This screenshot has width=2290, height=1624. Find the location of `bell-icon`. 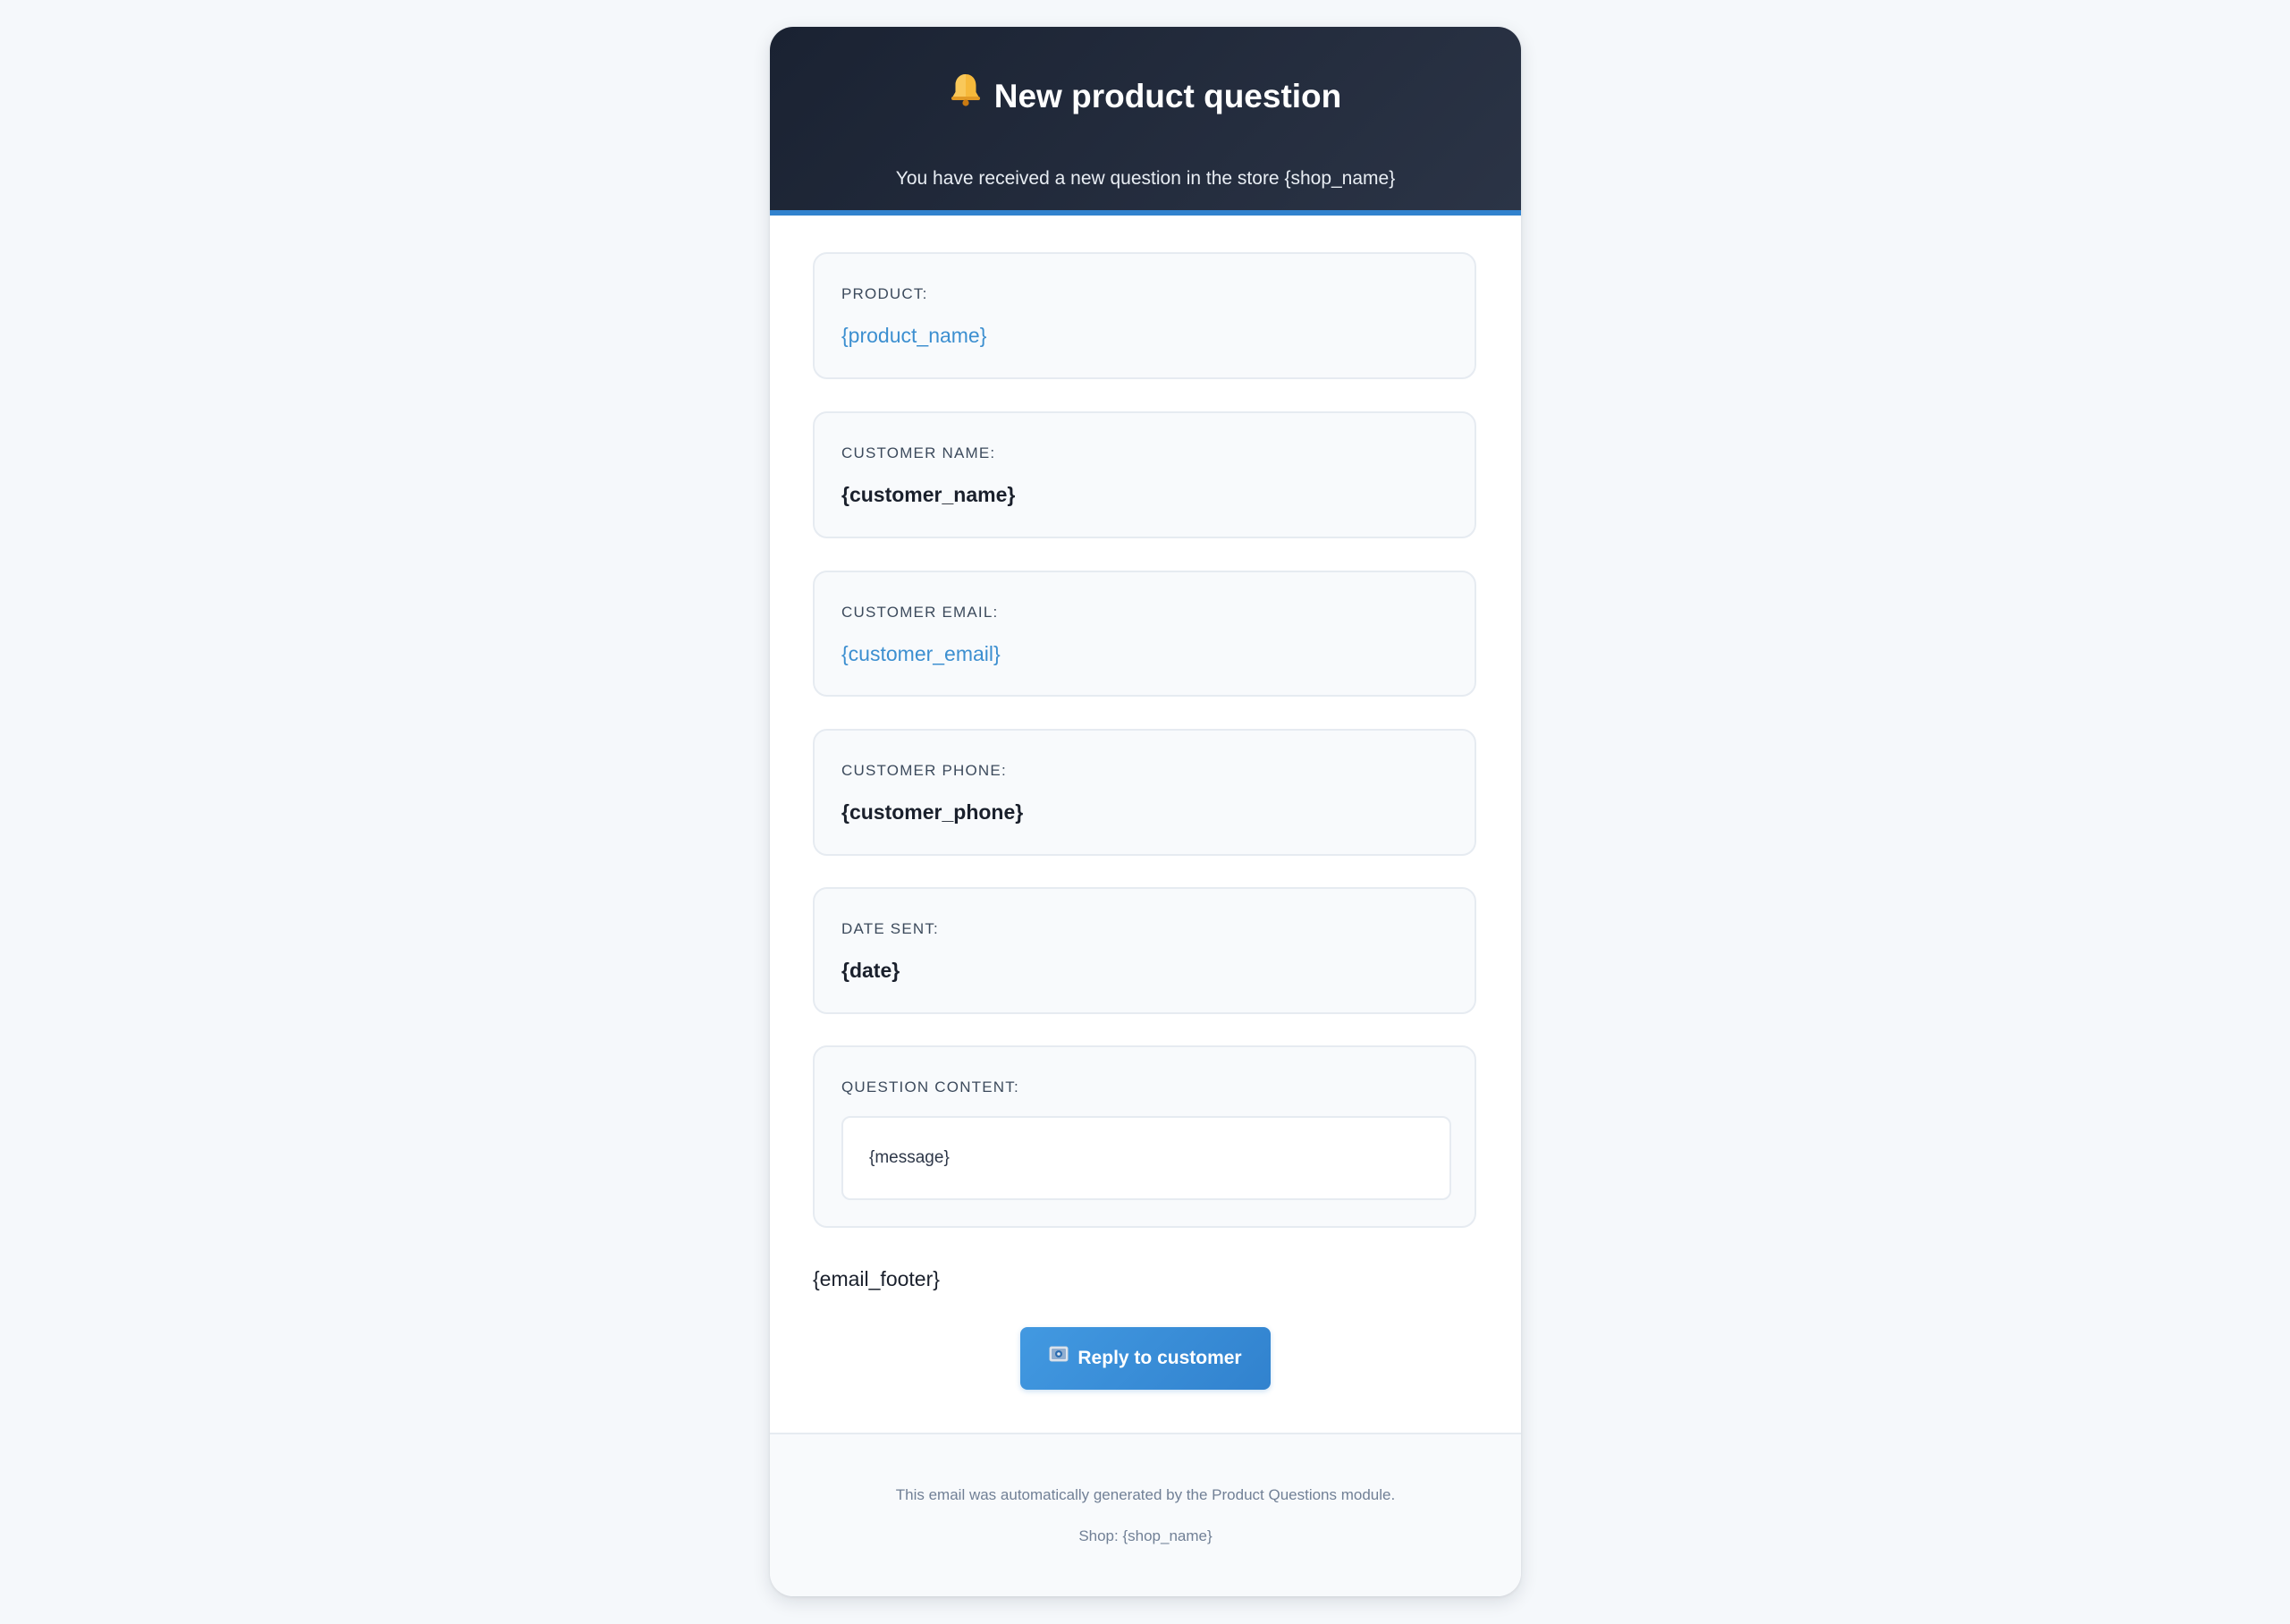

bell-icon is located at coordinates (966, 94).